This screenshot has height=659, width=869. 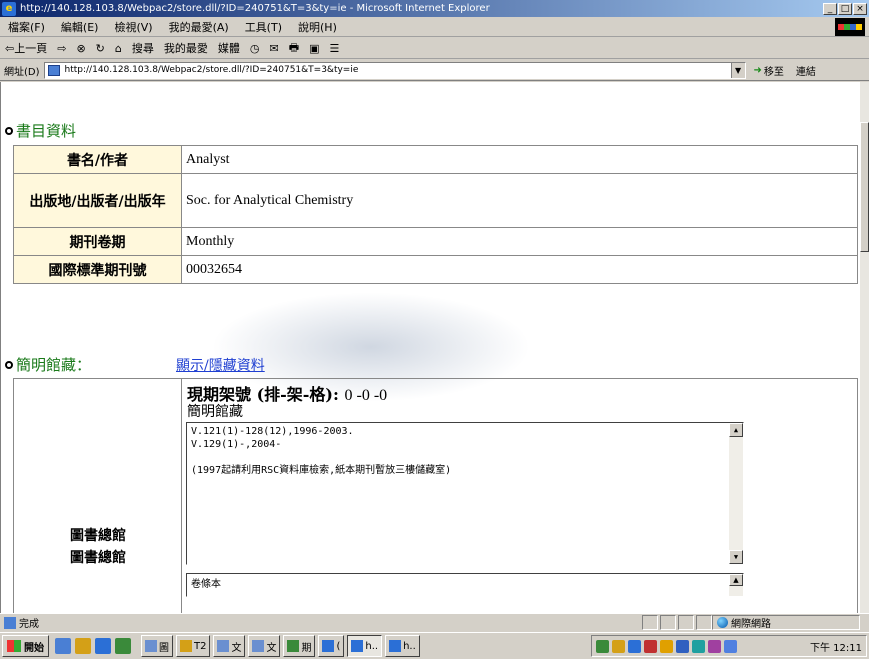 I want to click on table-row: 國際標準期刊號 00032654, so click(x=435, y=269).